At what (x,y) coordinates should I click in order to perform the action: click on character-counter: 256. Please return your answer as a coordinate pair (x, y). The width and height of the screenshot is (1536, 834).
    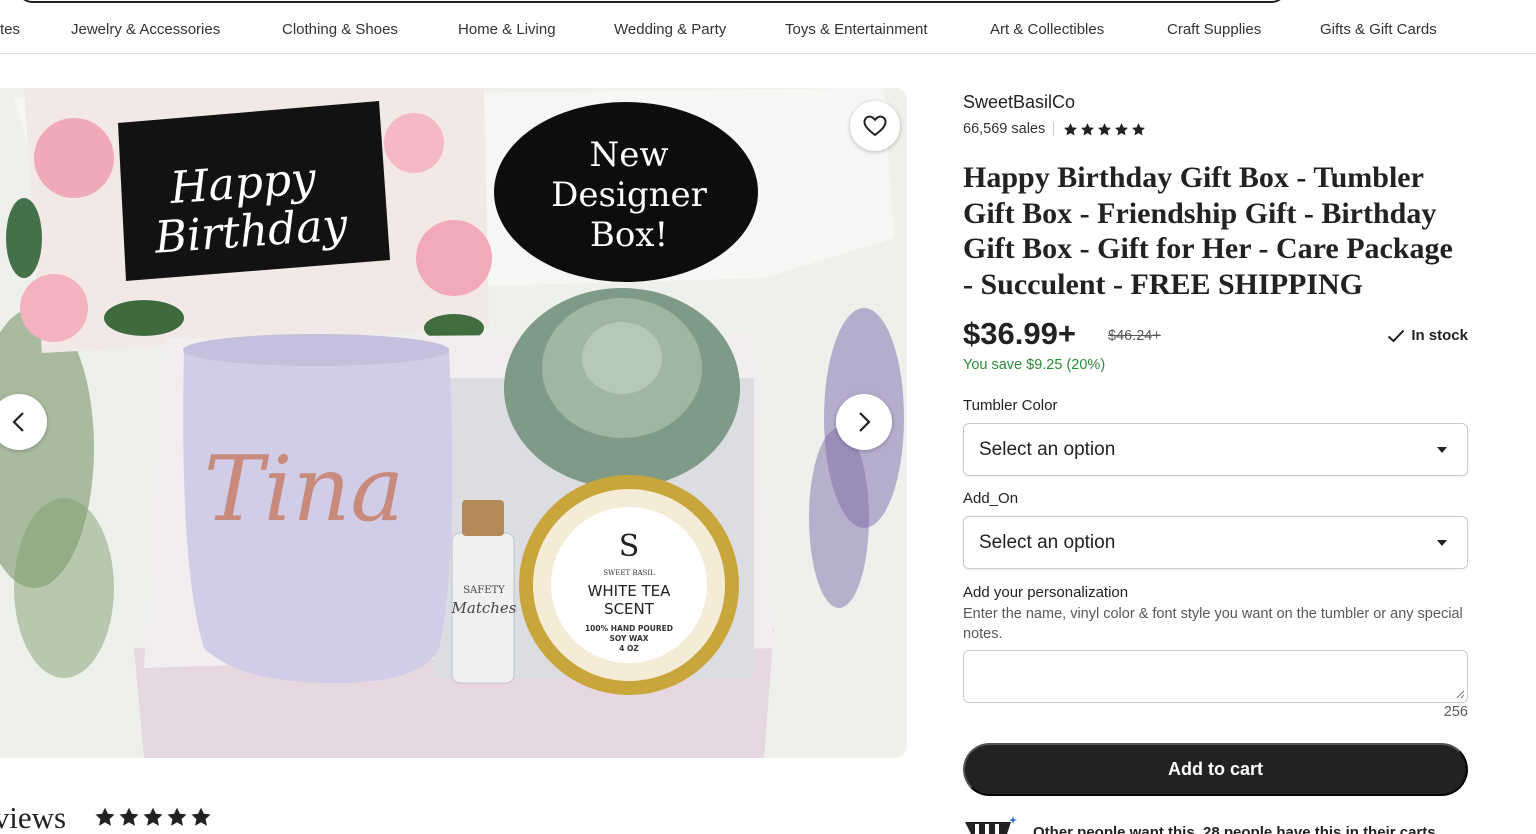
    Looking at the image, I should click on (1455, 712).